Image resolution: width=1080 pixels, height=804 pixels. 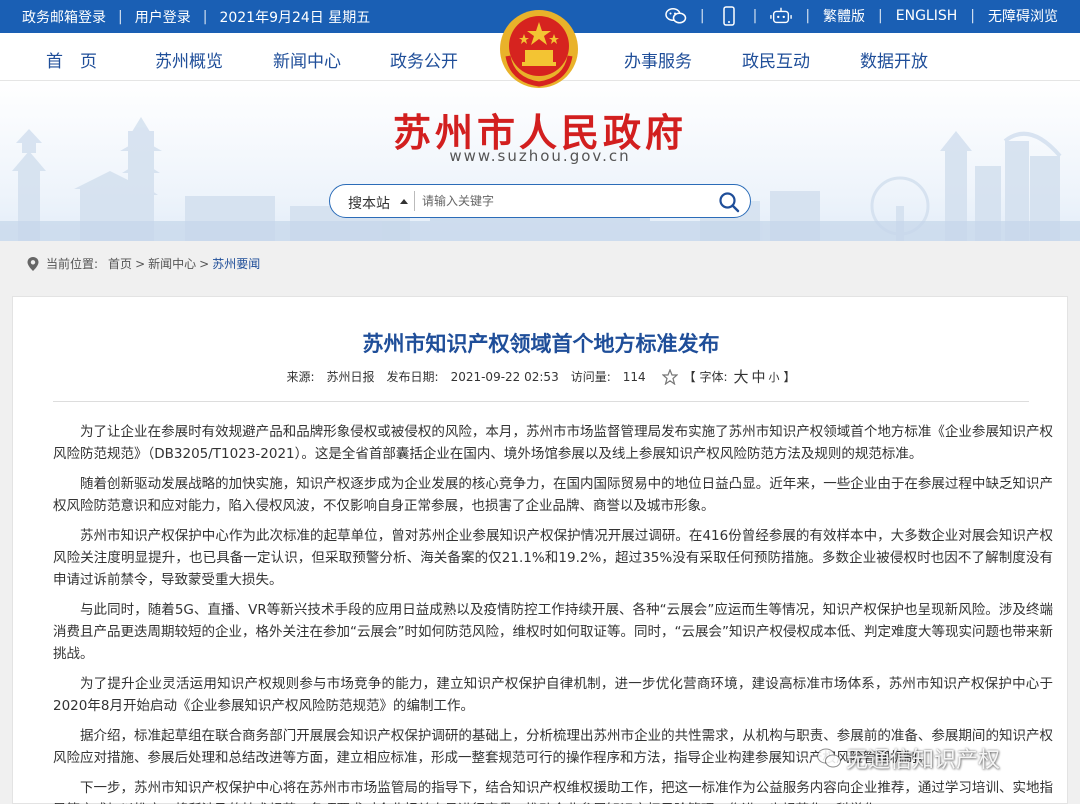 What do you see at coordinates (539, 49) in the screenshot?
I see `national-emblem-icon` at bounding box center [539, 49].